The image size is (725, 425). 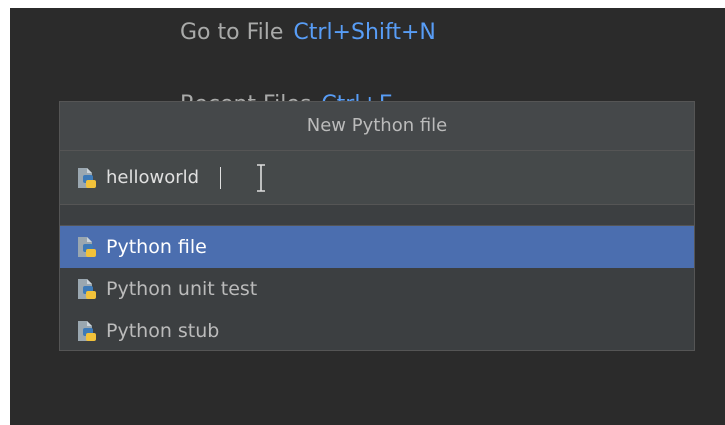 What do you see at coordinates (166, 177) in the screenshot?
I see `filename-input` at bounding box center [166, 177].